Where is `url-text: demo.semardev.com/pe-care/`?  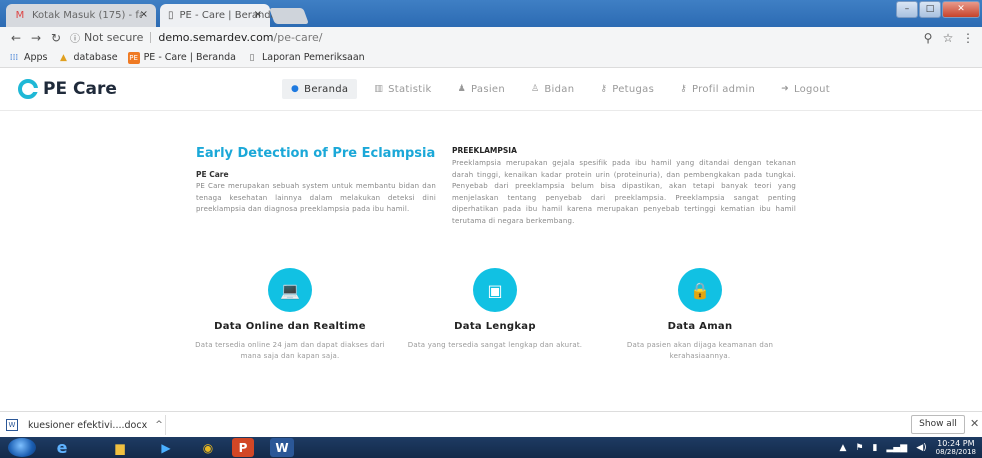
url-text: demo.semardev.com/pe-care/ is located at coordinates (240, 37).